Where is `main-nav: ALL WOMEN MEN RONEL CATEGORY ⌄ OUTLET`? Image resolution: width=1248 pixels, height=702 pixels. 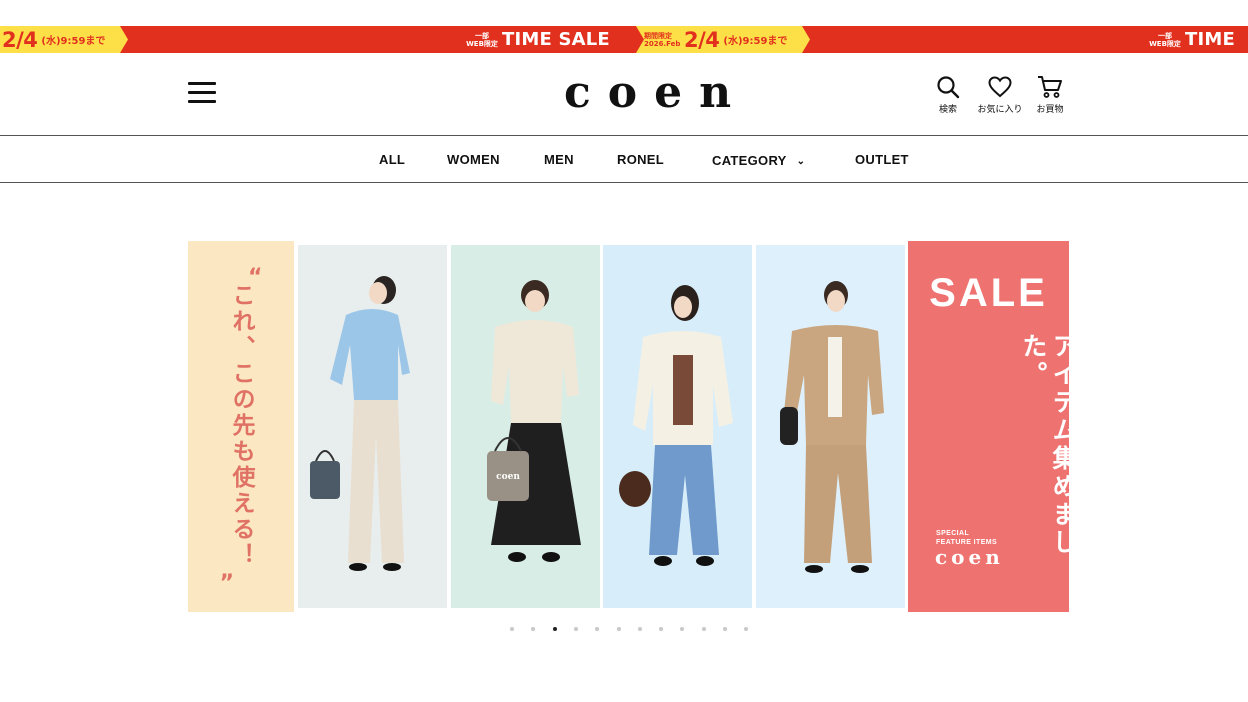
main-nav: ALL WOMEN MEN RONEL CATEGORY ⌄ OUTLET is located at coordinates (624, 159).